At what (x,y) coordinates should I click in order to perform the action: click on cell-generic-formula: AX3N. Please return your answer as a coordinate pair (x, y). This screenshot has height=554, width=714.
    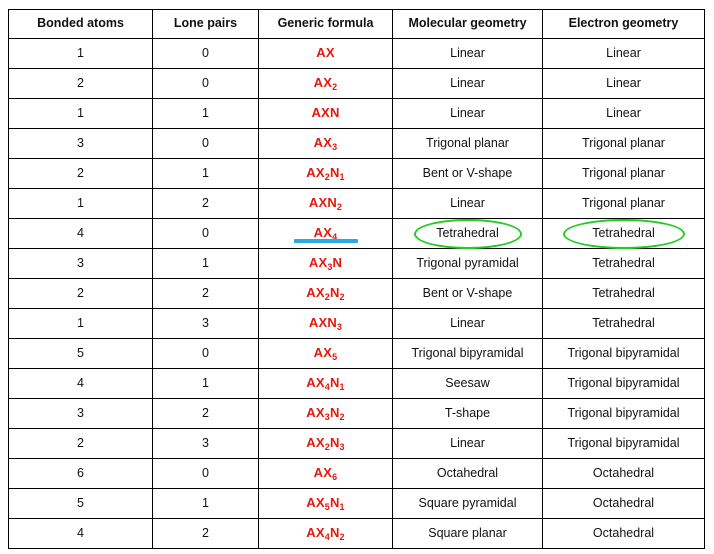
    Looking at the image, I should click on (325, 263).